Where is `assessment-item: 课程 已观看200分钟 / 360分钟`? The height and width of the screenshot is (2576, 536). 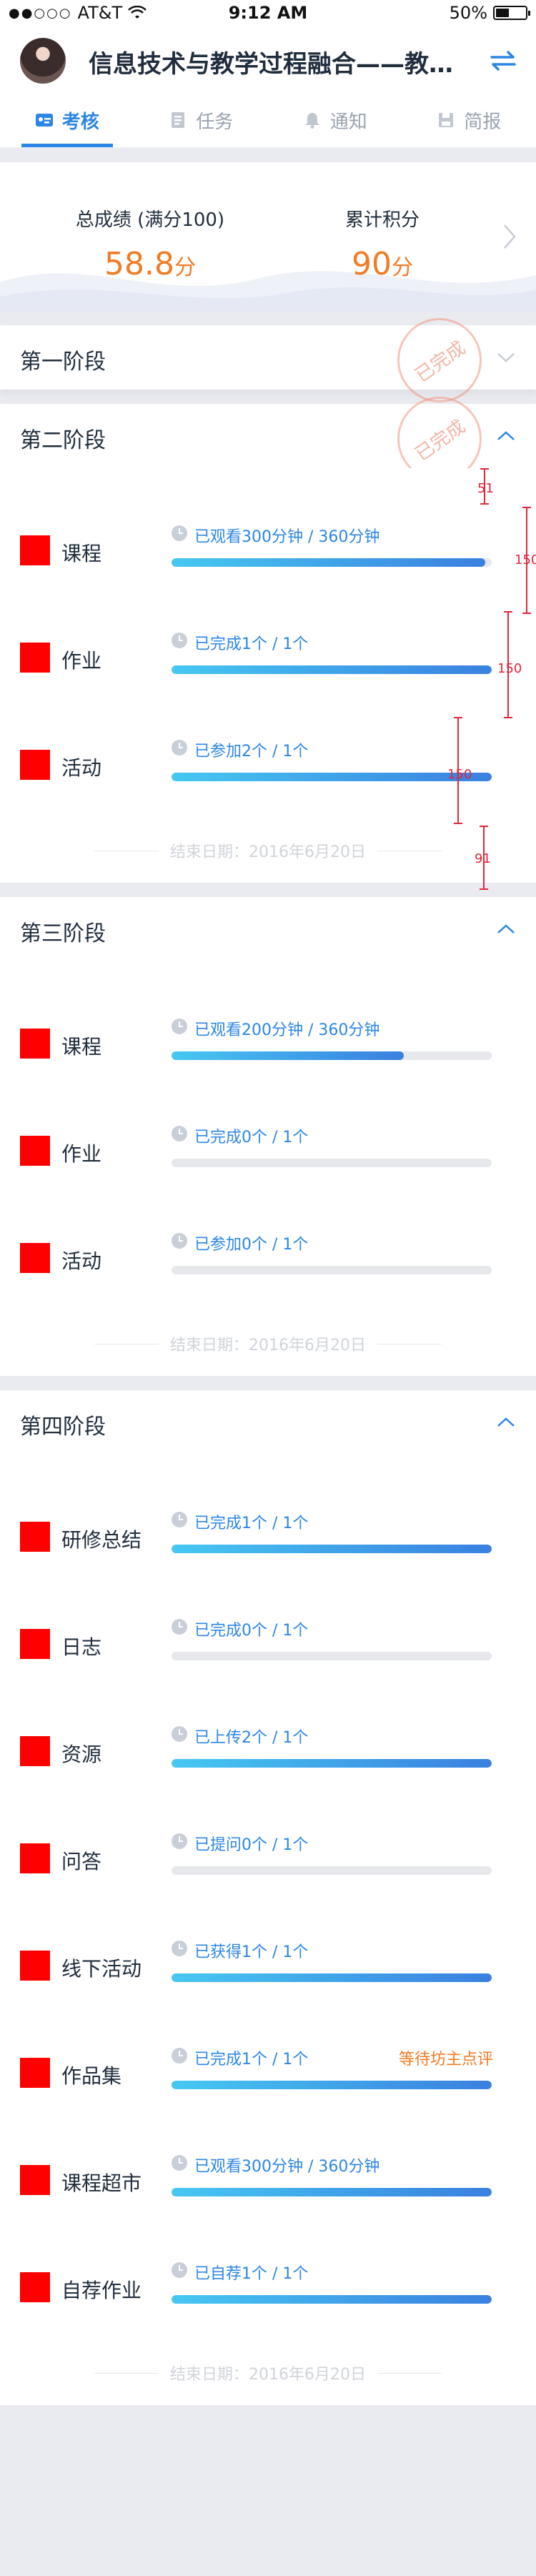
assessment-item: 课程 已观看200分钟 / 360分钟 is located at coordinates (268, 1043).